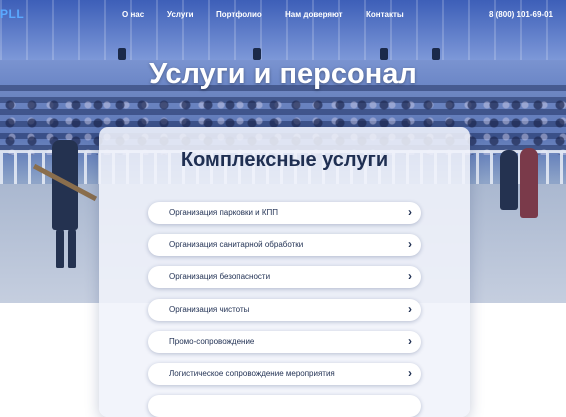 This screenshot has width=566, height=417. What do you see at coordinates (284, 277) in the screenshot?
I see `service-button-security: Организация безопасности ›` at bounding box center [284, 277].